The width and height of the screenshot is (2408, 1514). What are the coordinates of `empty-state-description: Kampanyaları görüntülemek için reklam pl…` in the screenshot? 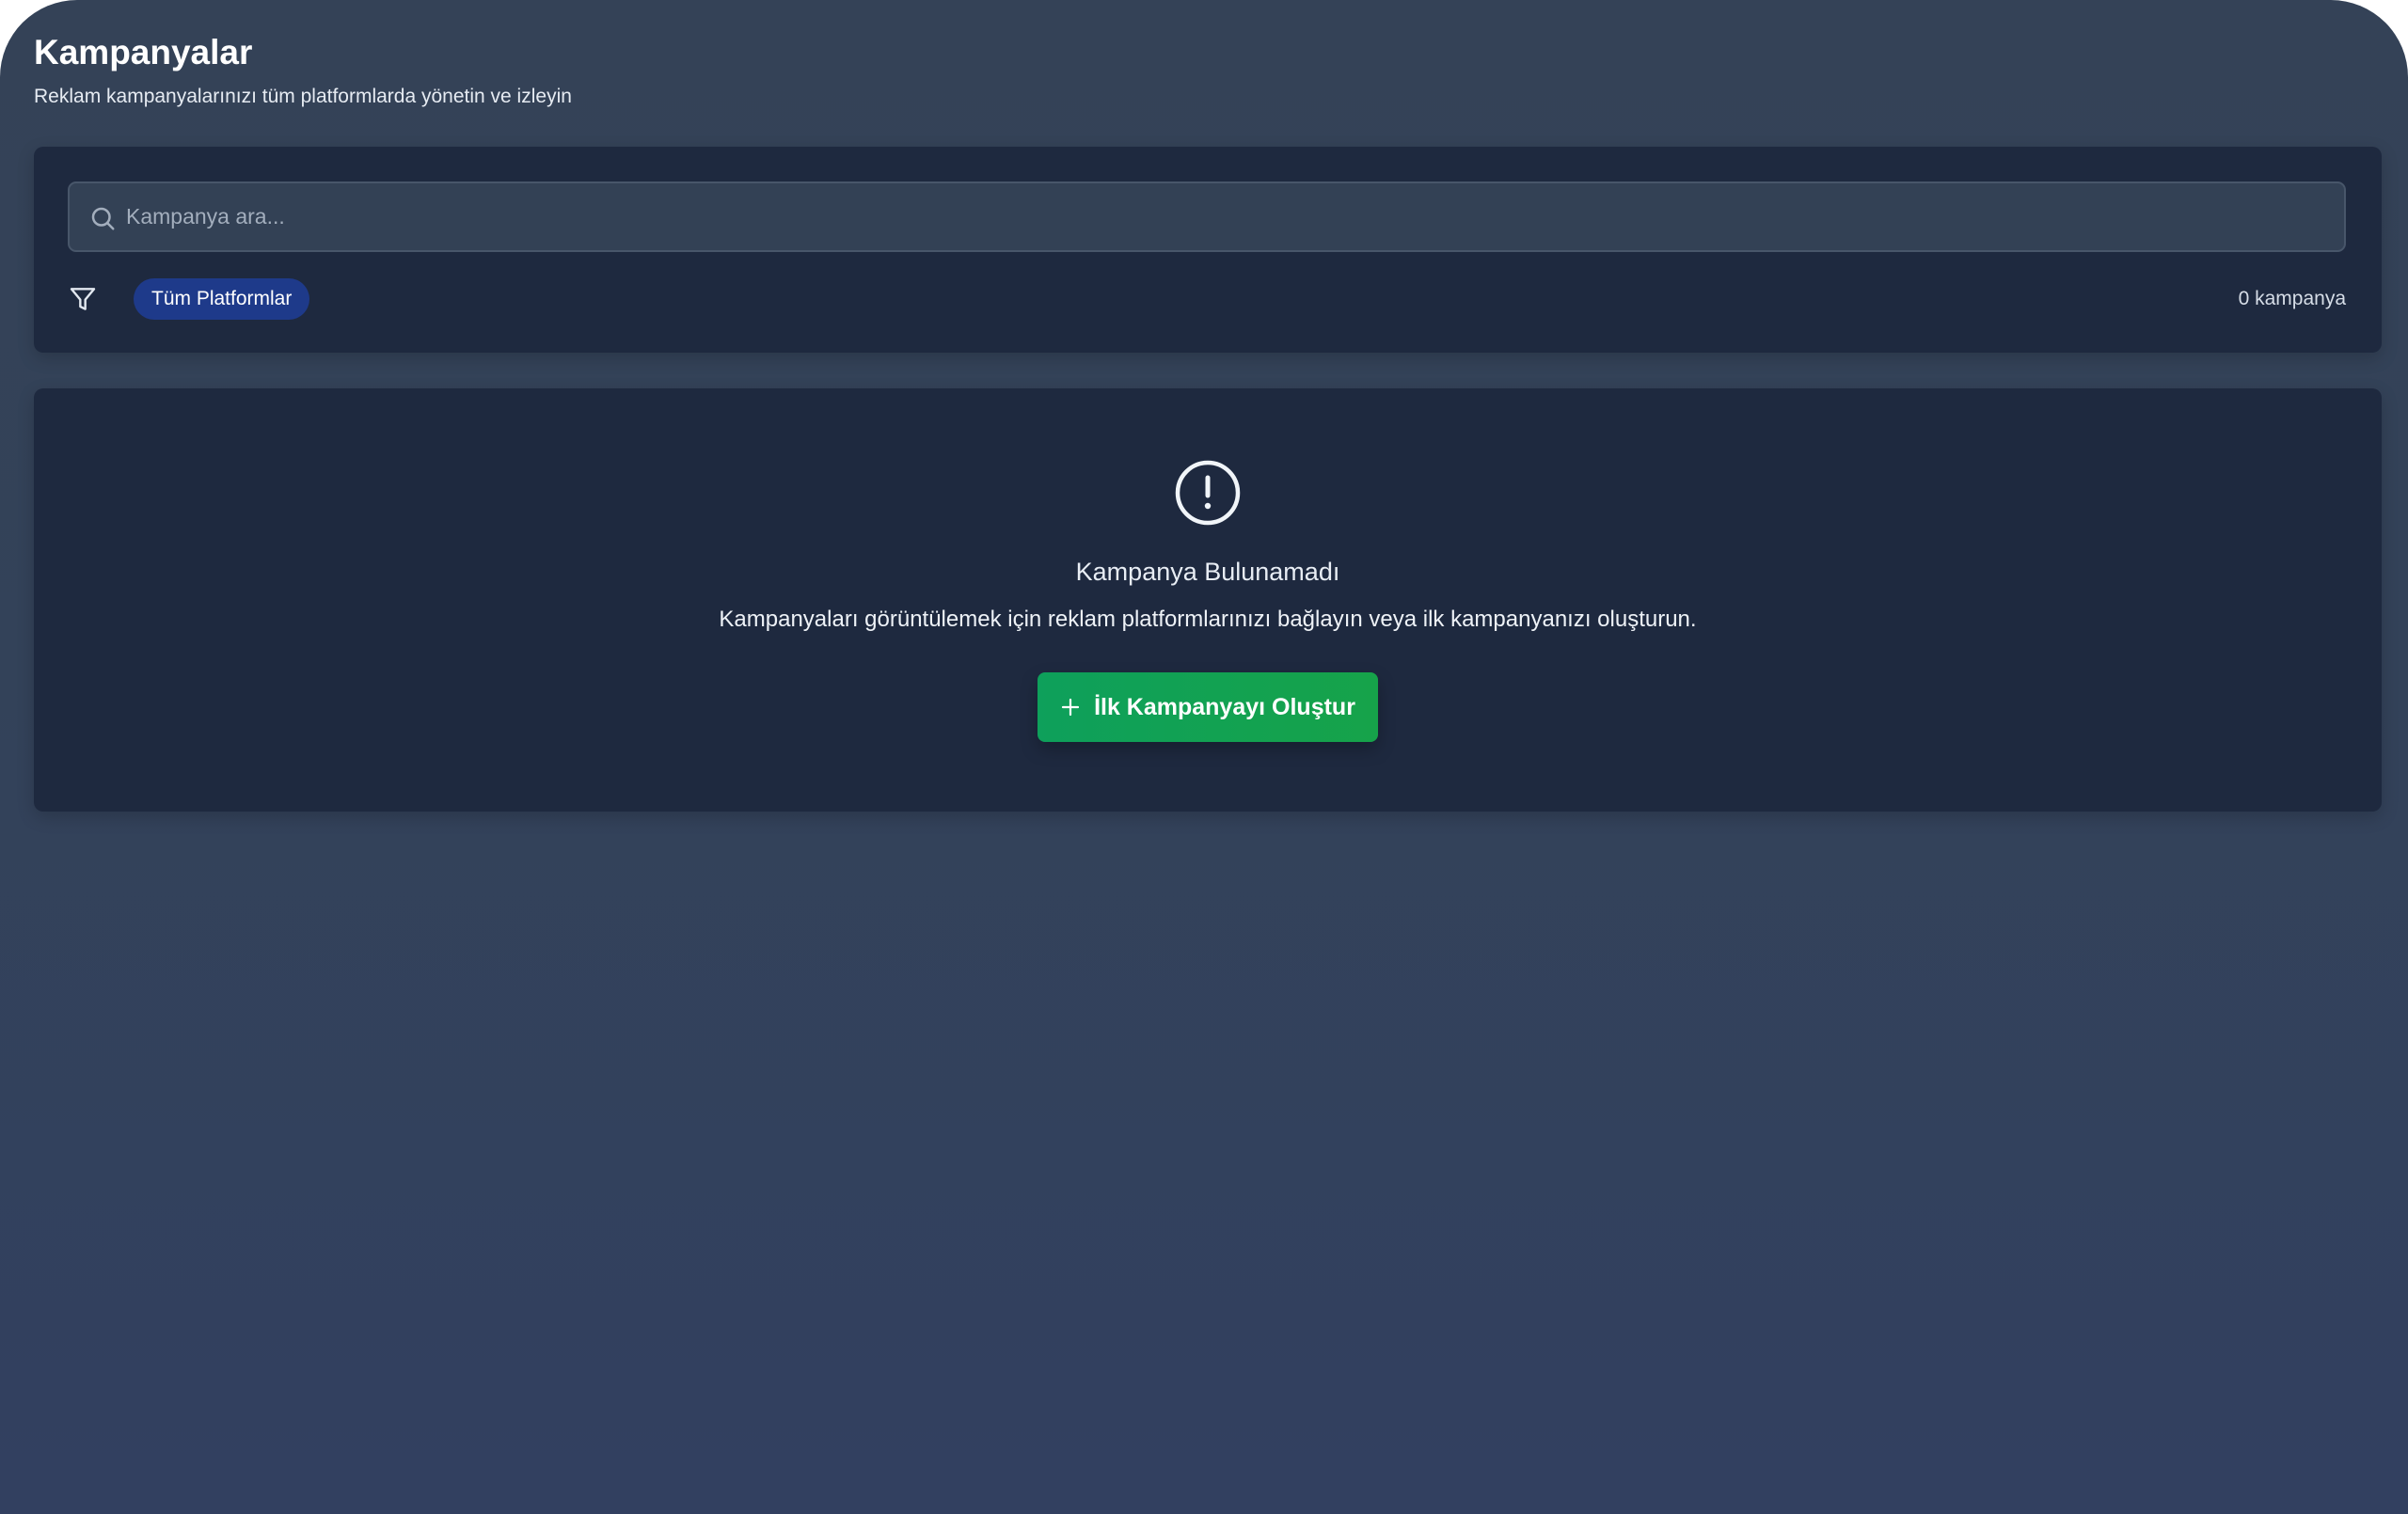 It's located at (1208, 619).